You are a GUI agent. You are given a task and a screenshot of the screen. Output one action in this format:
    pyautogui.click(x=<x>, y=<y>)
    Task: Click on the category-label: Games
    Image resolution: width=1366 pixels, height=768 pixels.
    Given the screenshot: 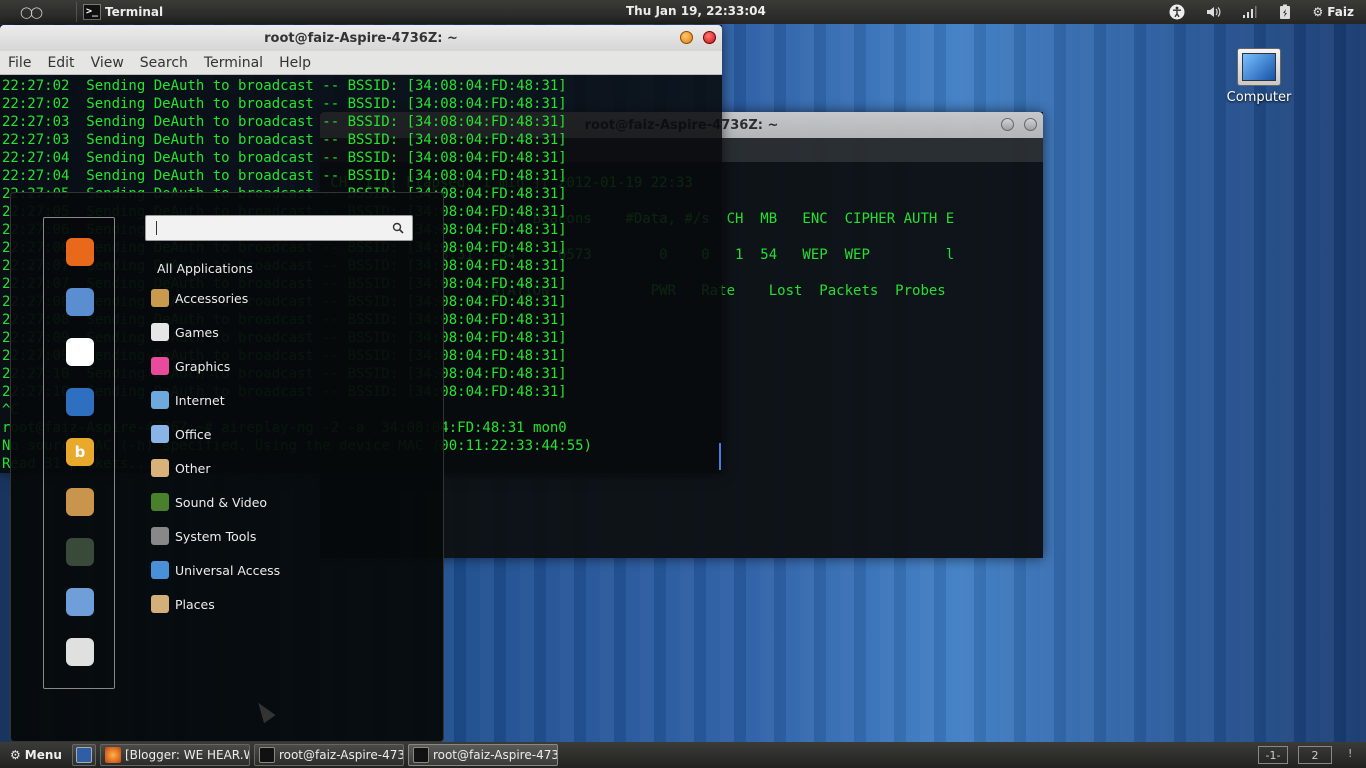 What is the action you would take?
    pyautogui.click(x=197, y=332)
    